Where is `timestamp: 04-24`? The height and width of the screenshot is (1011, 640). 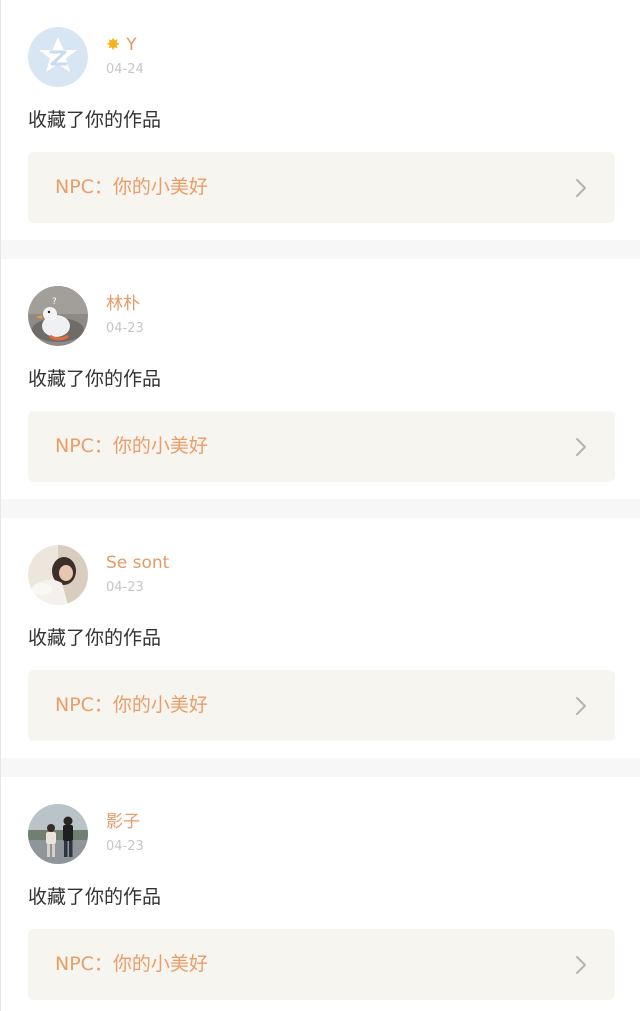
timestamp: 04-24 is located at coordinates (125, 69).